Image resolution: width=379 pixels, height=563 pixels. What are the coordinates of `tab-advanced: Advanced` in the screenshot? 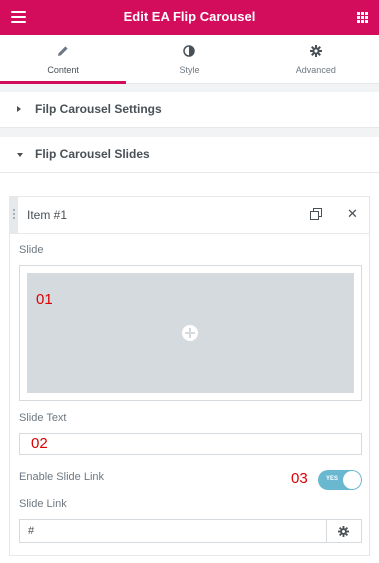 It's located at (316, 59).